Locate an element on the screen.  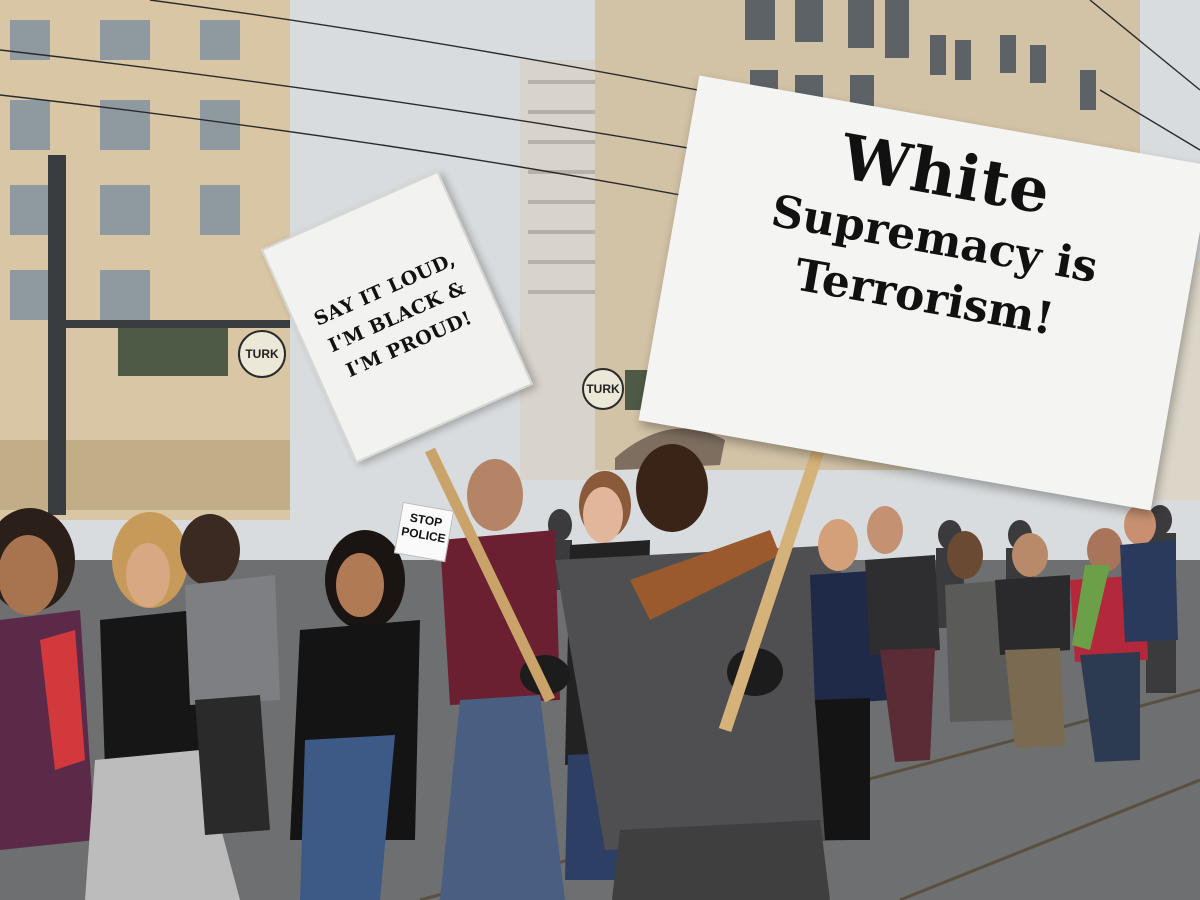
street-sign-turk-right: TURK is located at coordinates (603, 389).